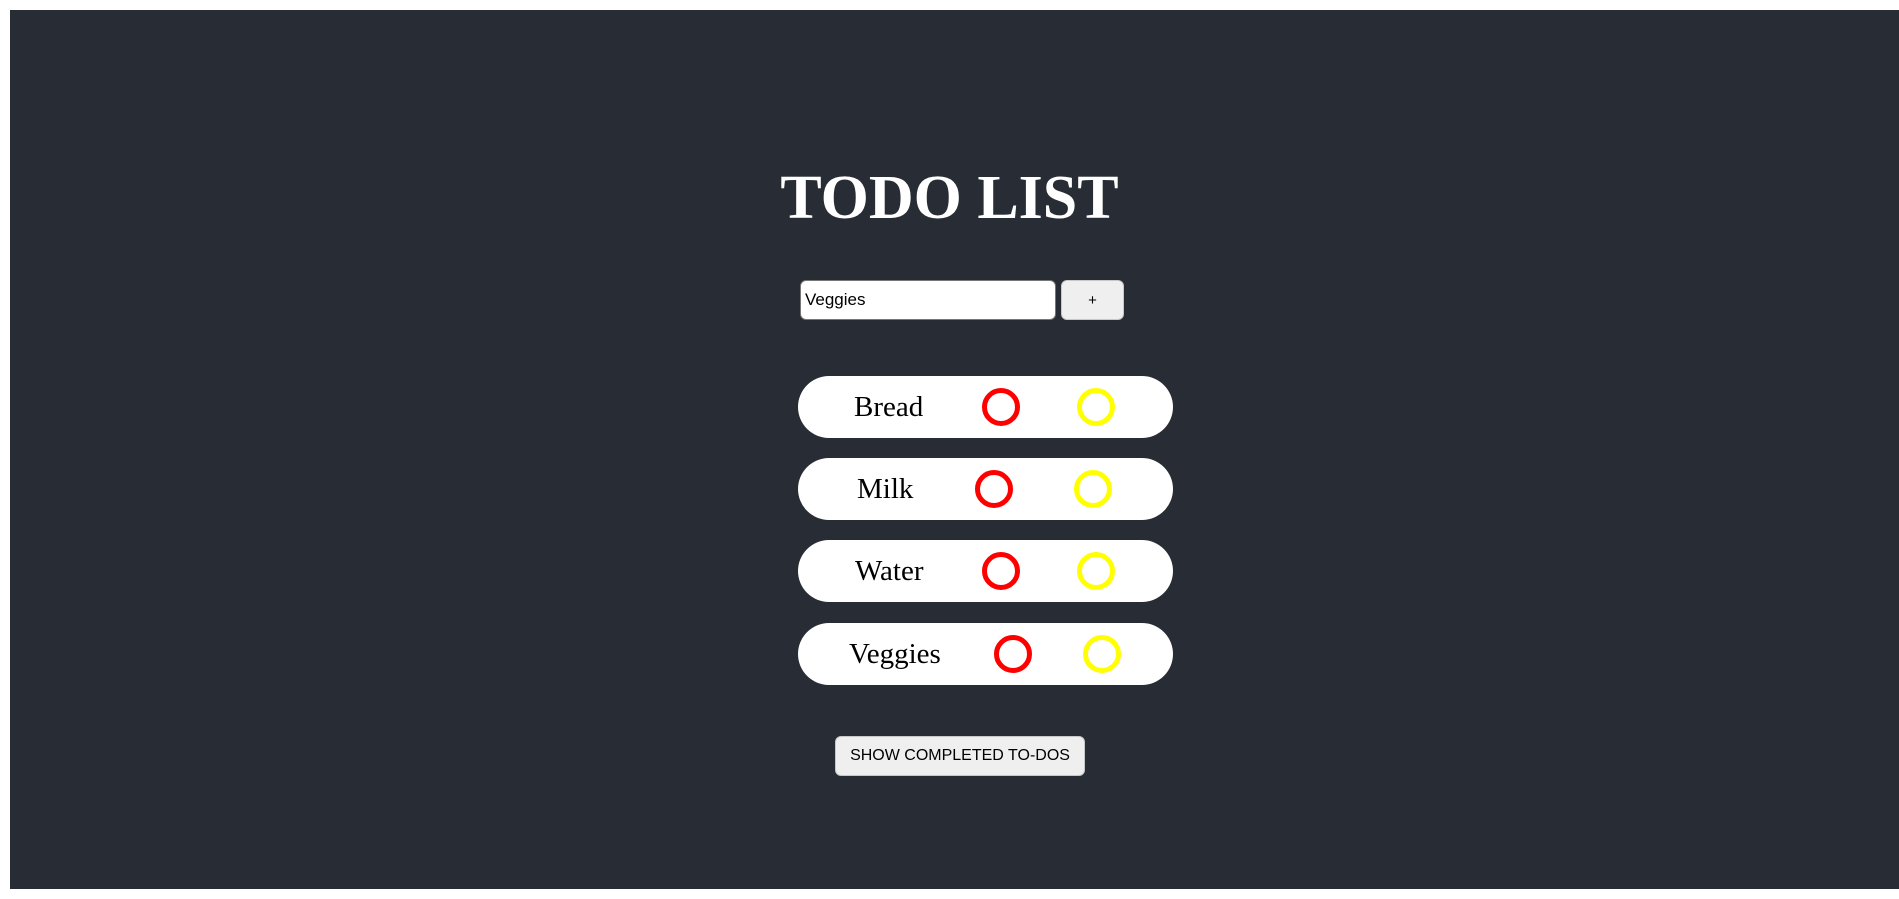 The width and height of the screenshot is (1899, 899). I want to click on new-todo-input, so click(928, 300).